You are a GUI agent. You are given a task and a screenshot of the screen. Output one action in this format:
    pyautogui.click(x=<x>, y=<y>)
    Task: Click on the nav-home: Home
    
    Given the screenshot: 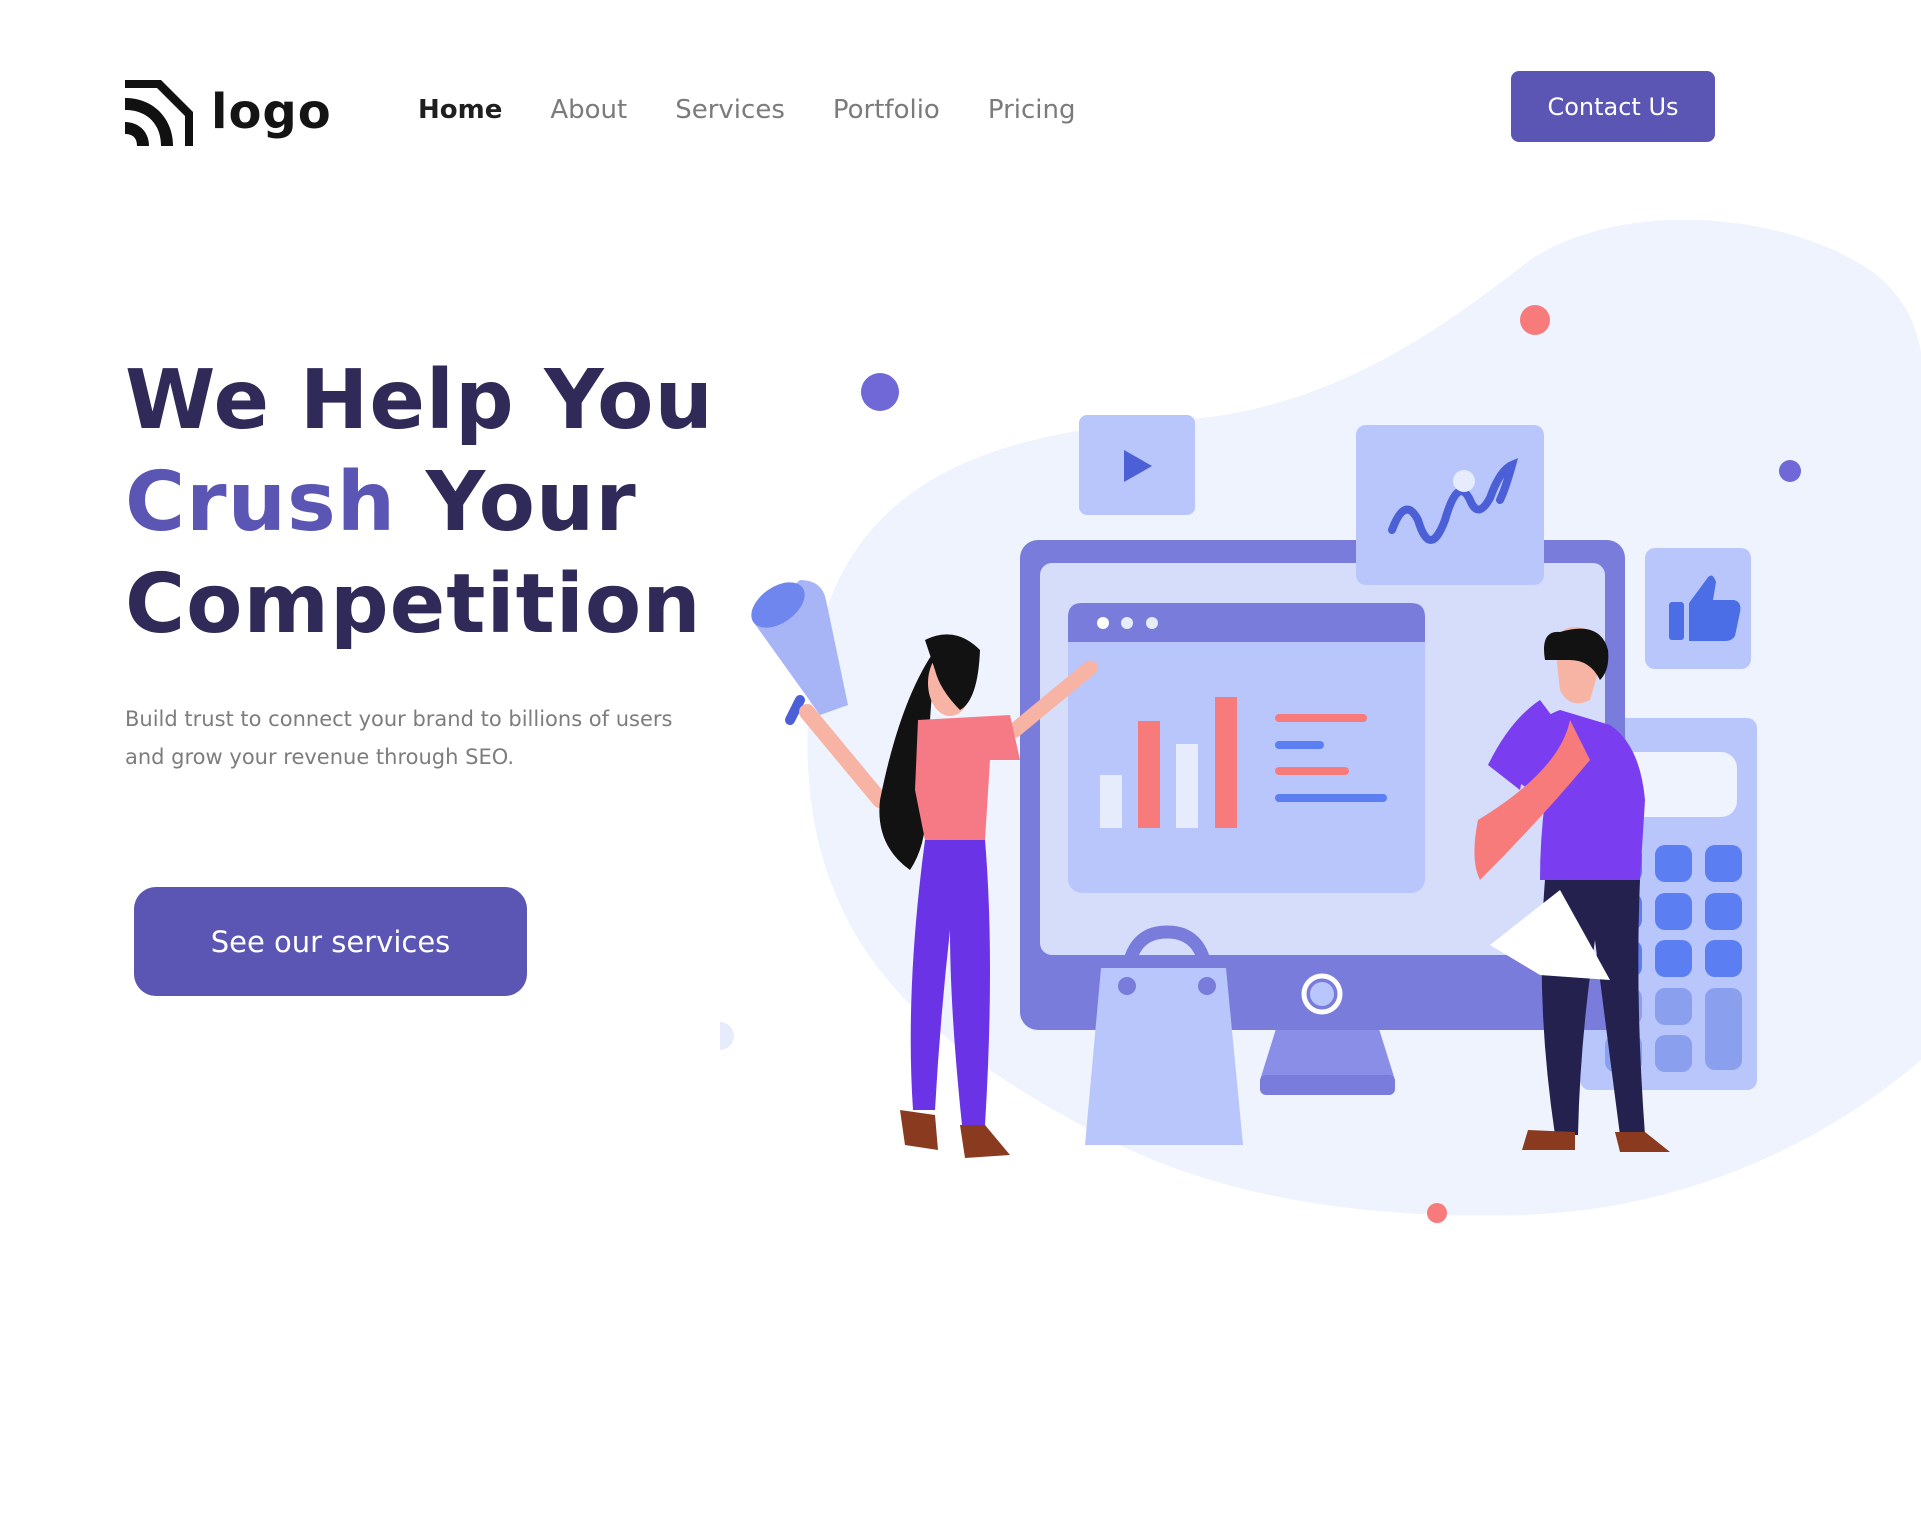 What is the action you would take?
    pyautogui.click(x=460, y=110)
    